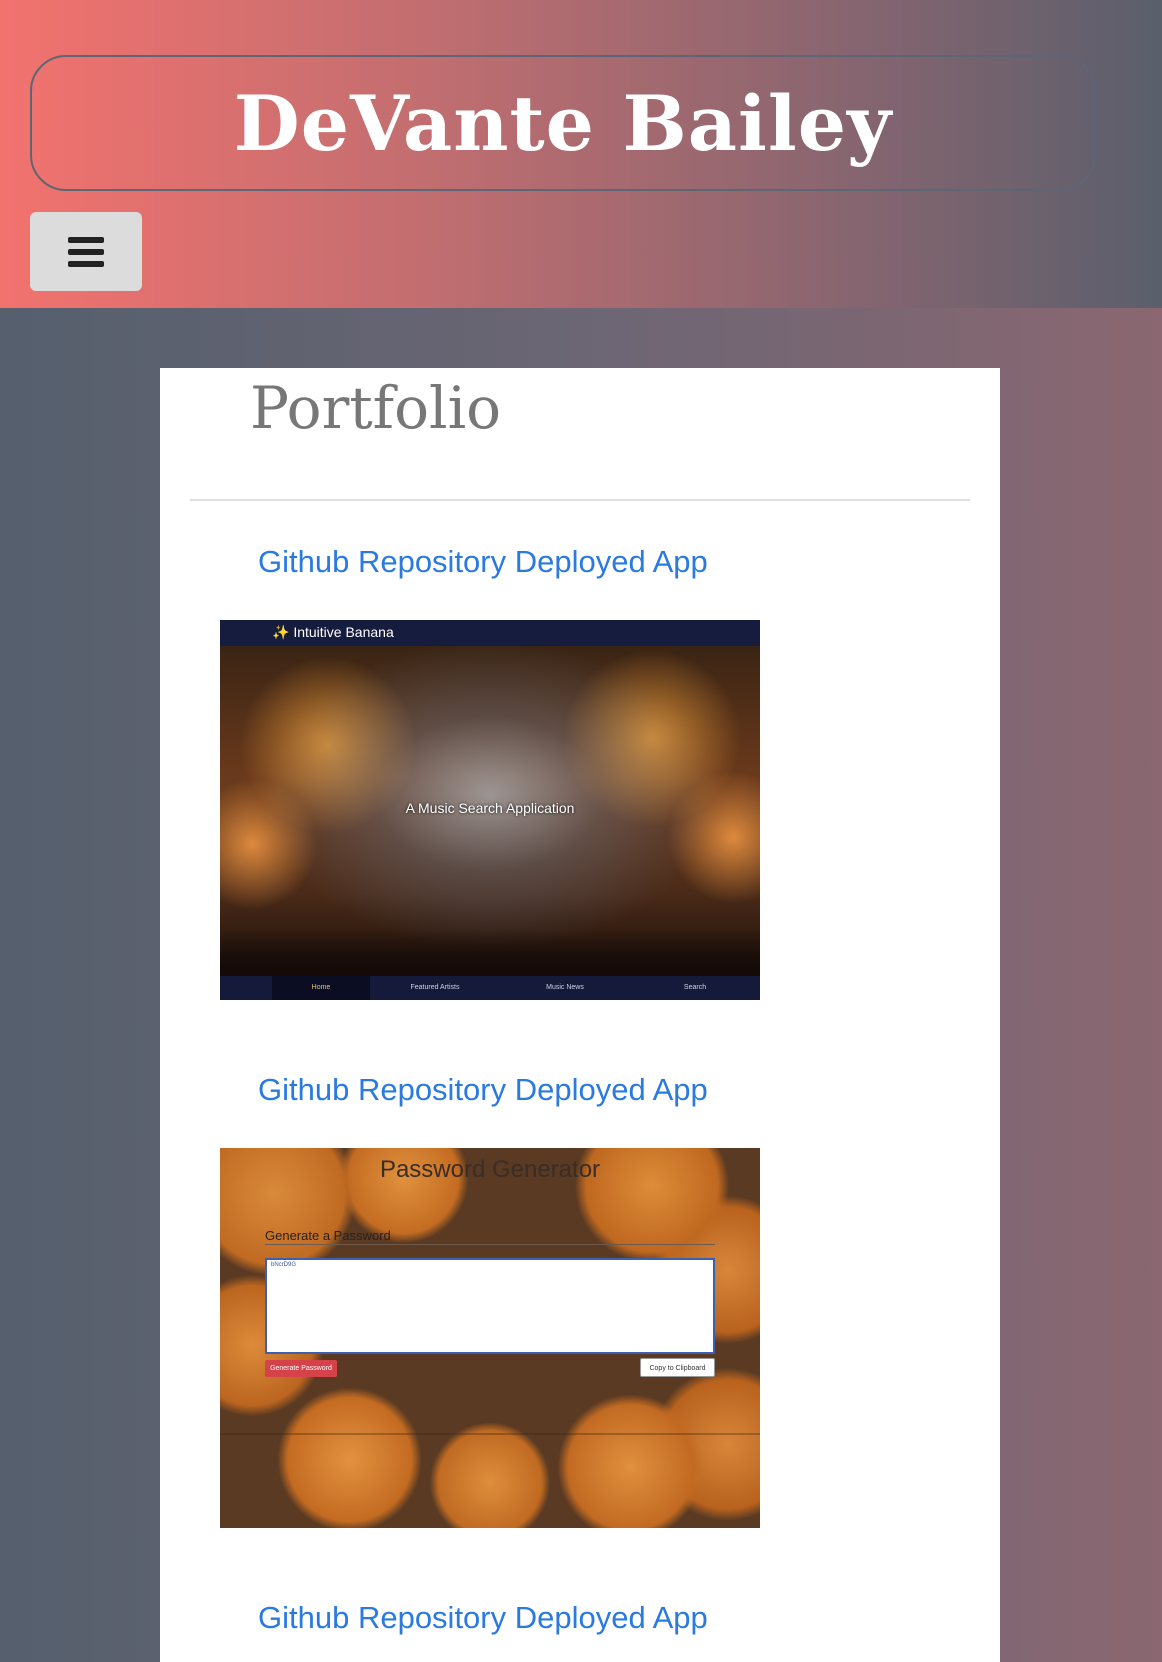  I want to click on title-box: DeVante Bailey, so click(563, 123).